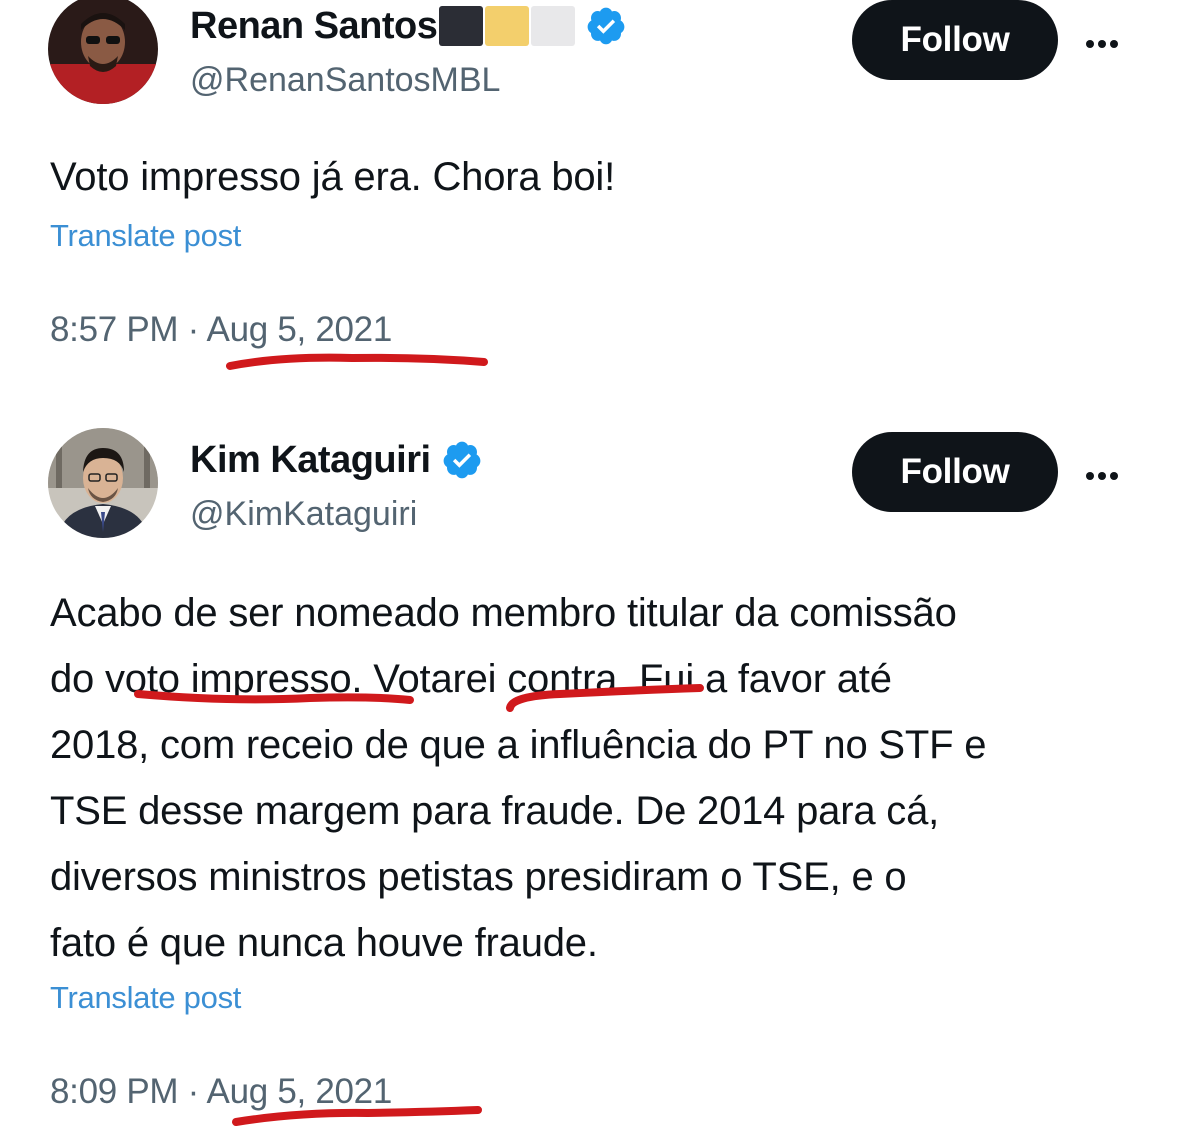 Image resolution: width=1179 pixels, height=1130 pixels. What do you see at coordinates (553, 26) in the screenshot?
I see `flag-white` at bounding box center [553, 26].